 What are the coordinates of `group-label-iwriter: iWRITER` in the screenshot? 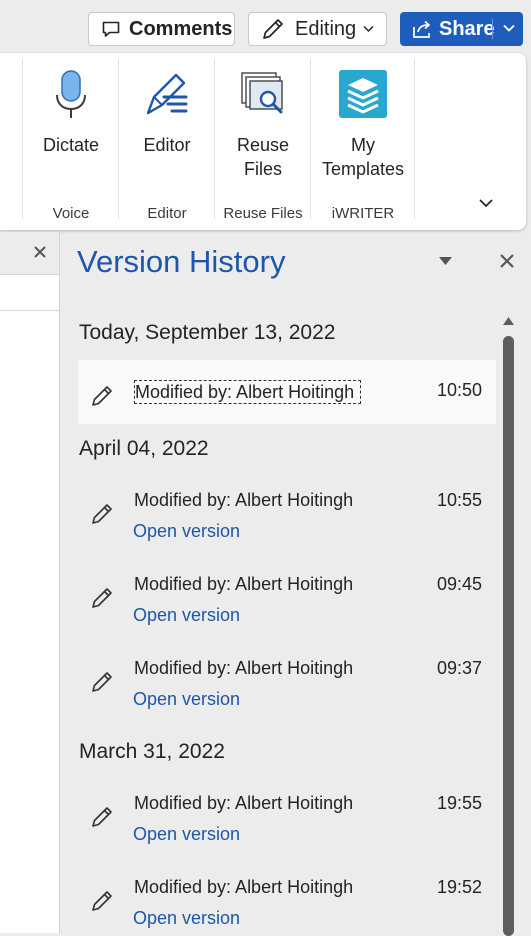 It's located at (363, 213).